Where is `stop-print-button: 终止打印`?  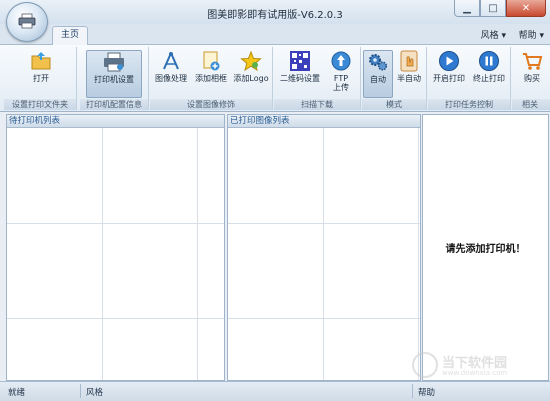
stop-print-button: 终止打印 is located at coordinates (489, 66).